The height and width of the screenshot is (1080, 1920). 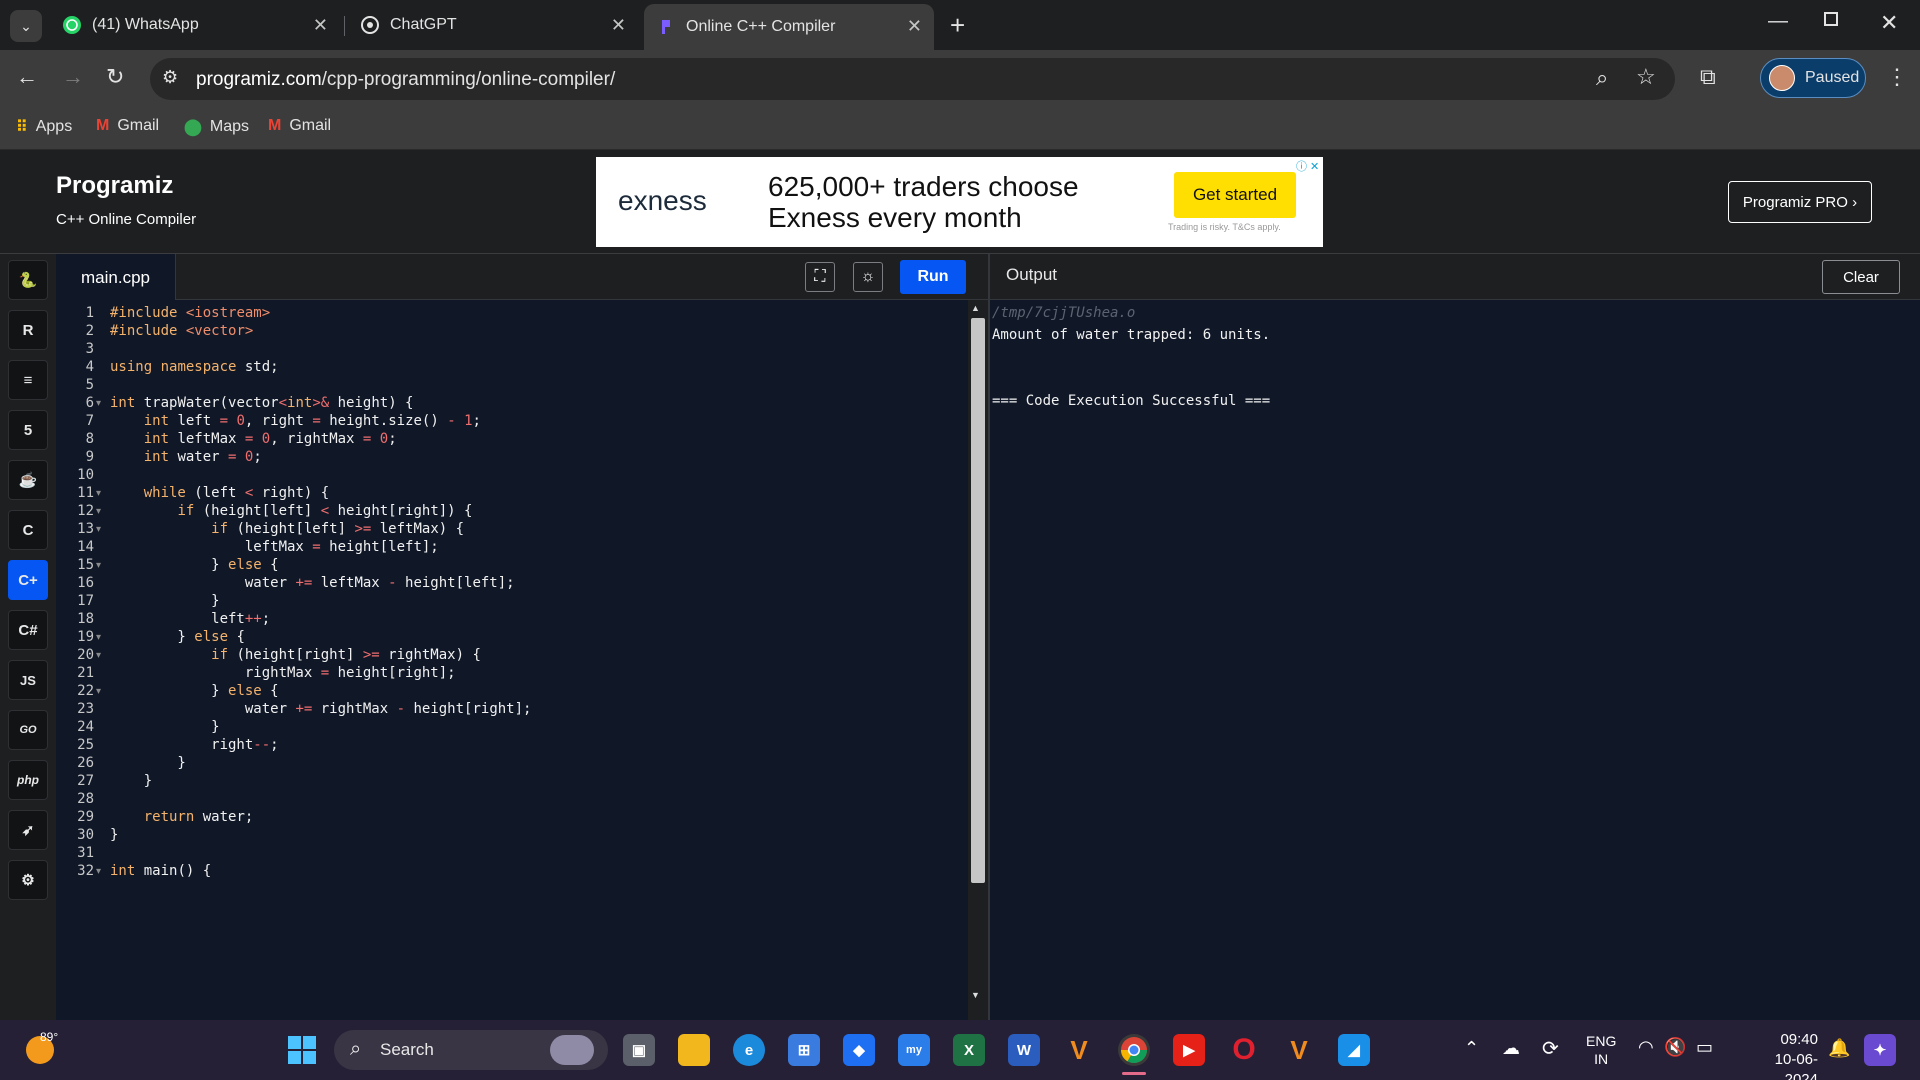 I want to click on ad-brand: exness, so click(x=662, y=200).